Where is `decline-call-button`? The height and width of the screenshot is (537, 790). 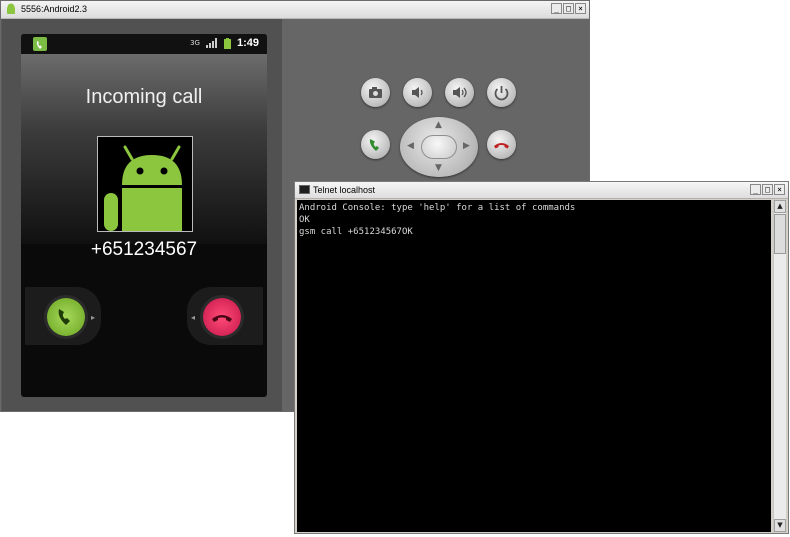 decline-call-button is located at coordinates (222, 317).